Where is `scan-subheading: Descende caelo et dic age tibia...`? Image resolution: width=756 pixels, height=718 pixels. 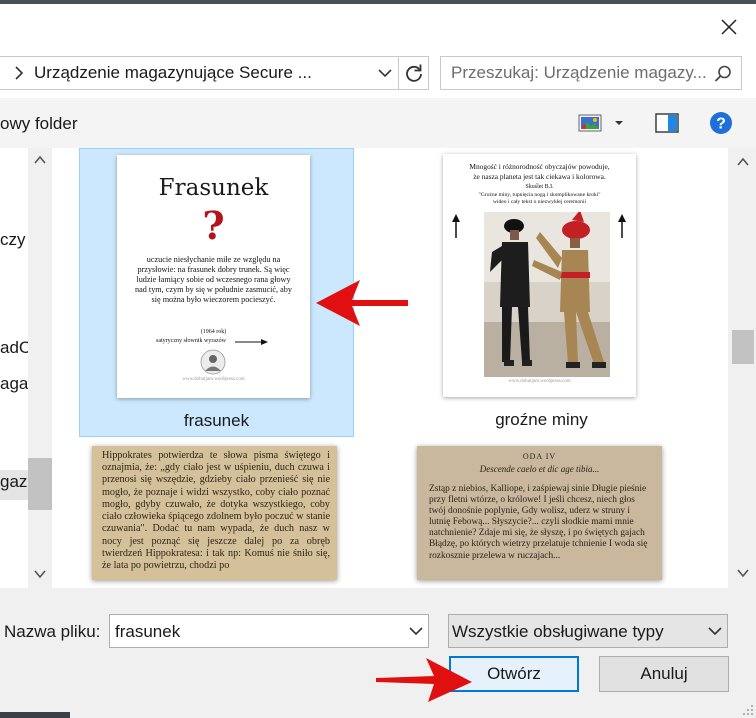 scan-subheading: Descende caelo et dic age tibia... is located at coordinates (539, 469).